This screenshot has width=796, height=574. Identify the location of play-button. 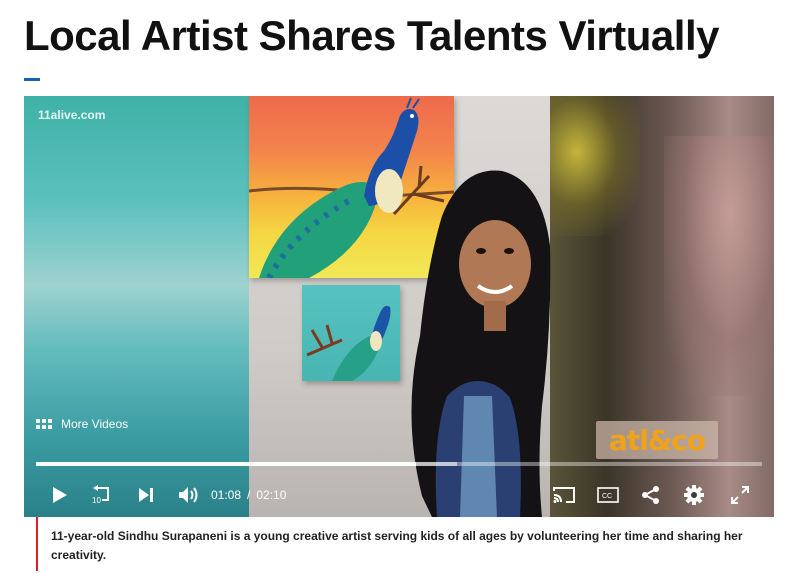
(60, 494).